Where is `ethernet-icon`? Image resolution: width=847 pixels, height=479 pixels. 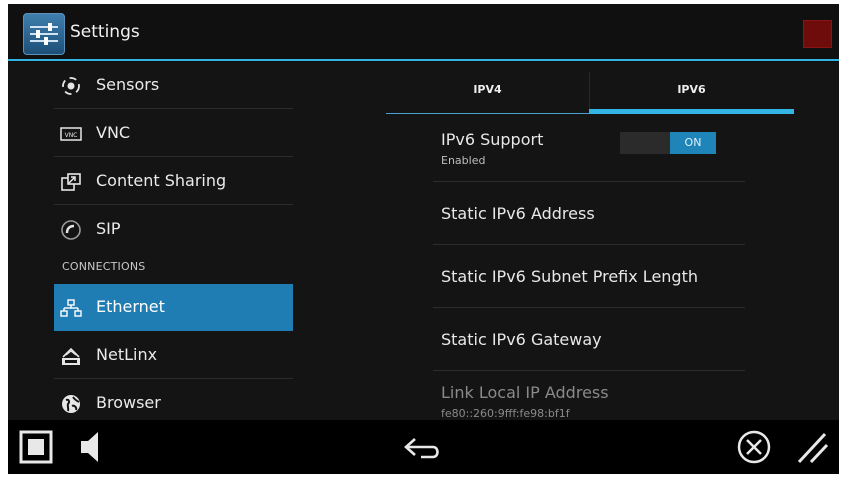 ethernet-icon is located at coordinates (71, 308).